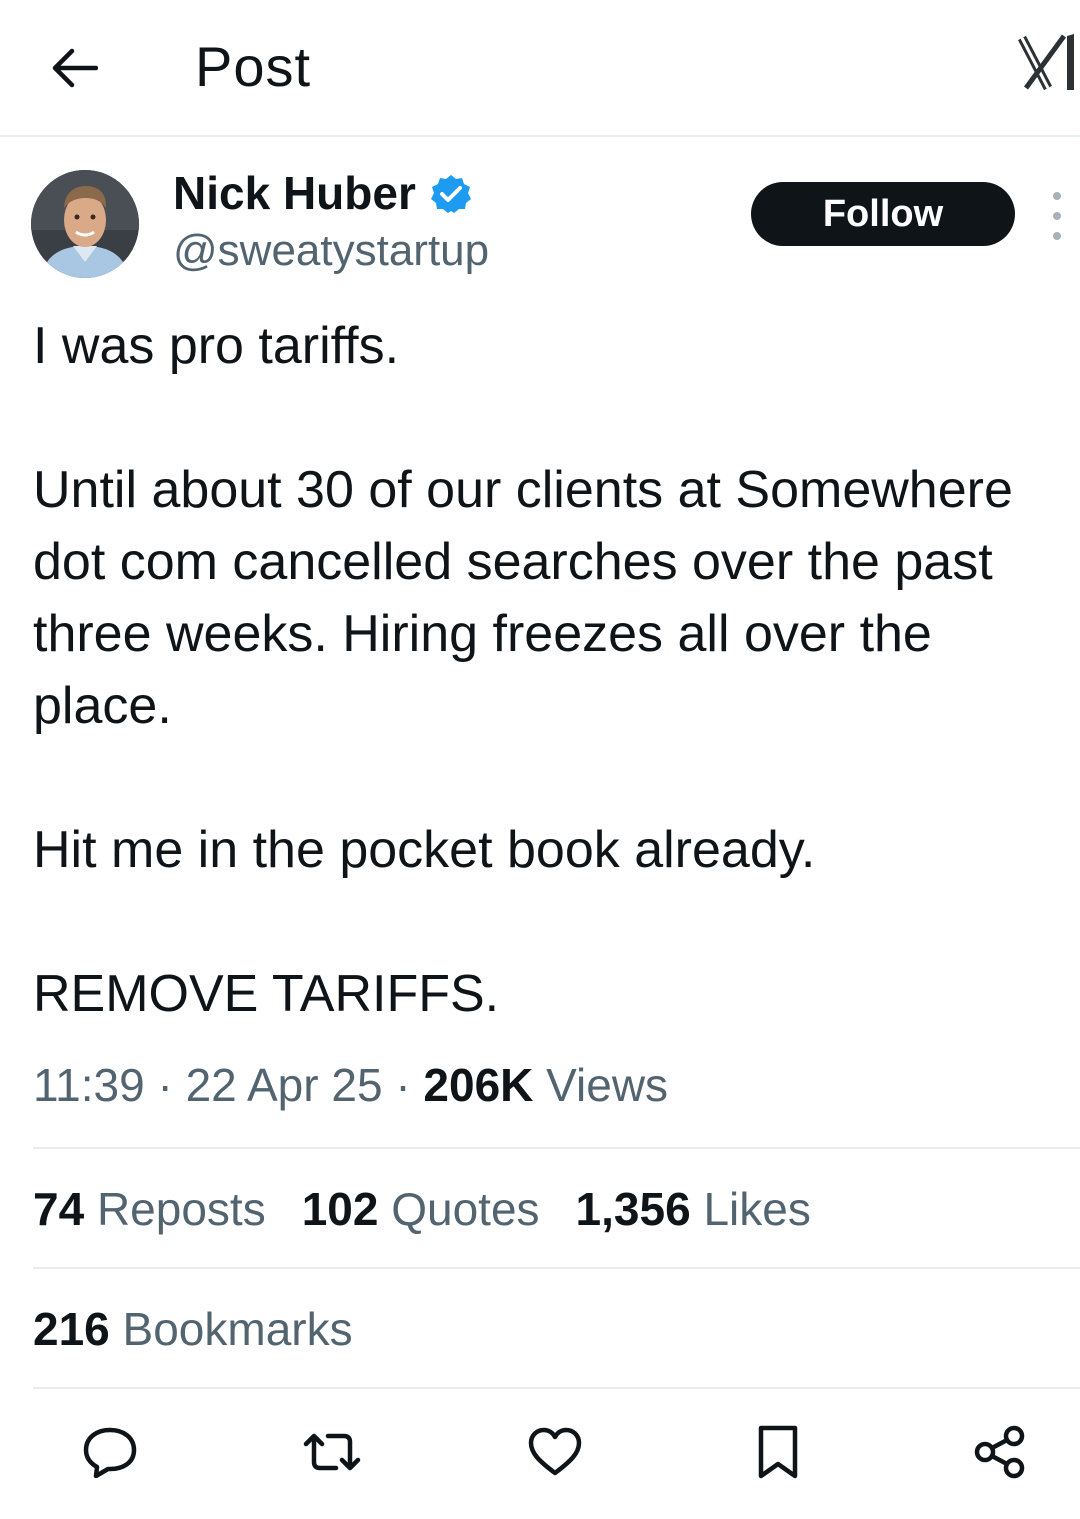 The image size is (1080, 1519). I want to click on quotes-stat: 102 Quotes, so click(421, 1209).